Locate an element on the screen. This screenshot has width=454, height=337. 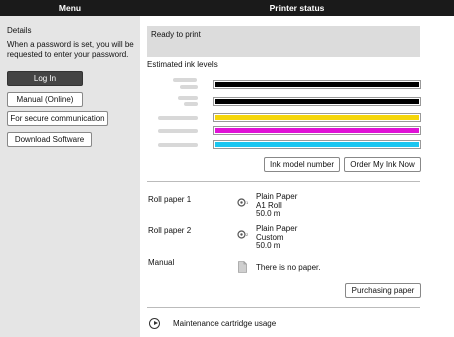
roll-paper-2-info: Plain Paper Custom 50.0 m is located at coordinates (276, 237).